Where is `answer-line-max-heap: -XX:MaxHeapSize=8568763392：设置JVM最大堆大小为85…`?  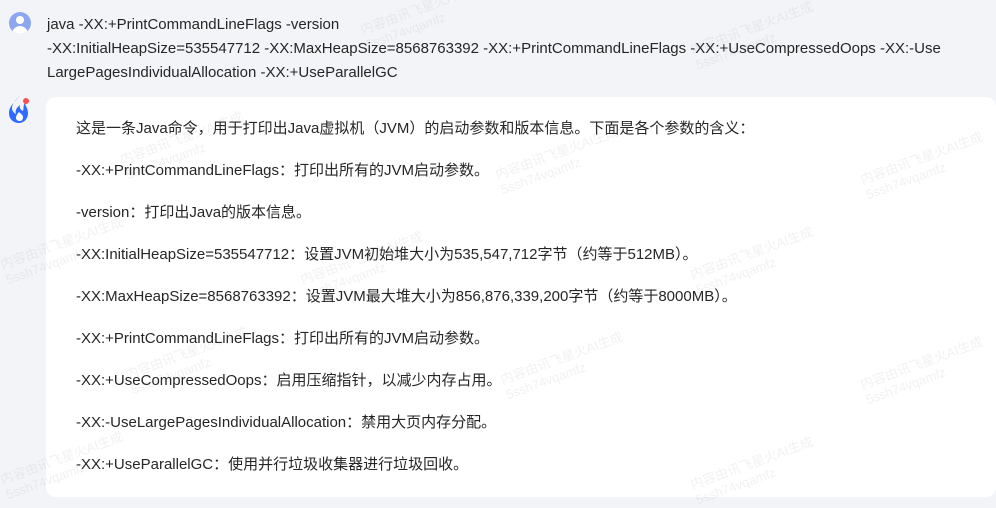
answer-line-max-heap: -XX:MaxHeapSize=8568763392：设置JVM最大堆大小为85… is located at coordinates (406, 296).